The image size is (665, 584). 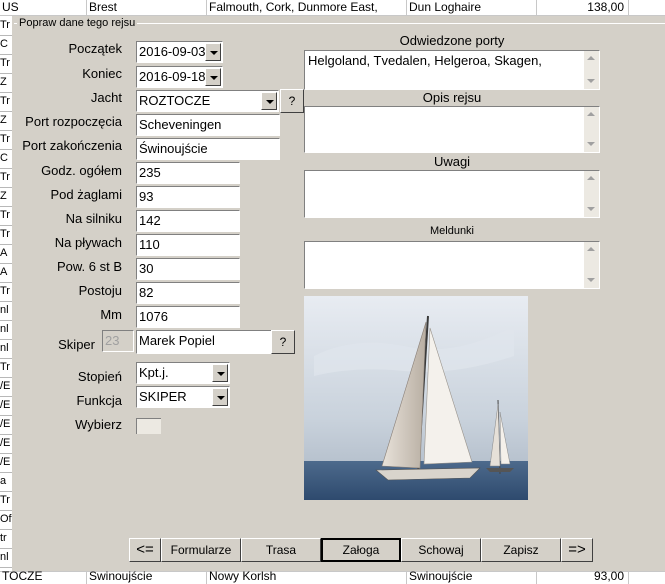 I want to click on ports-memo: Helgoland, Tvedalen, Helgeroa, Skagen,, so click(x=452, y=70).